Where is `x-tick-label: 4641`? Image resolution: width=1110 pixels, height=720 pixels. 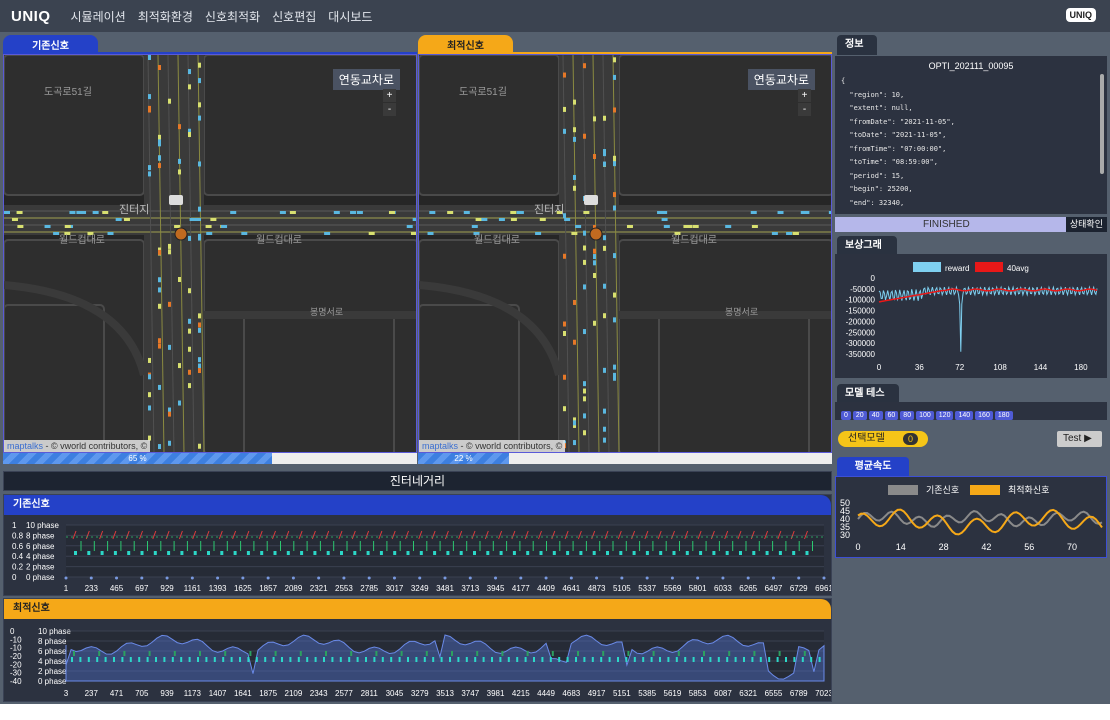 x-tick-label: 4641 is located at coordinates (571, 588).